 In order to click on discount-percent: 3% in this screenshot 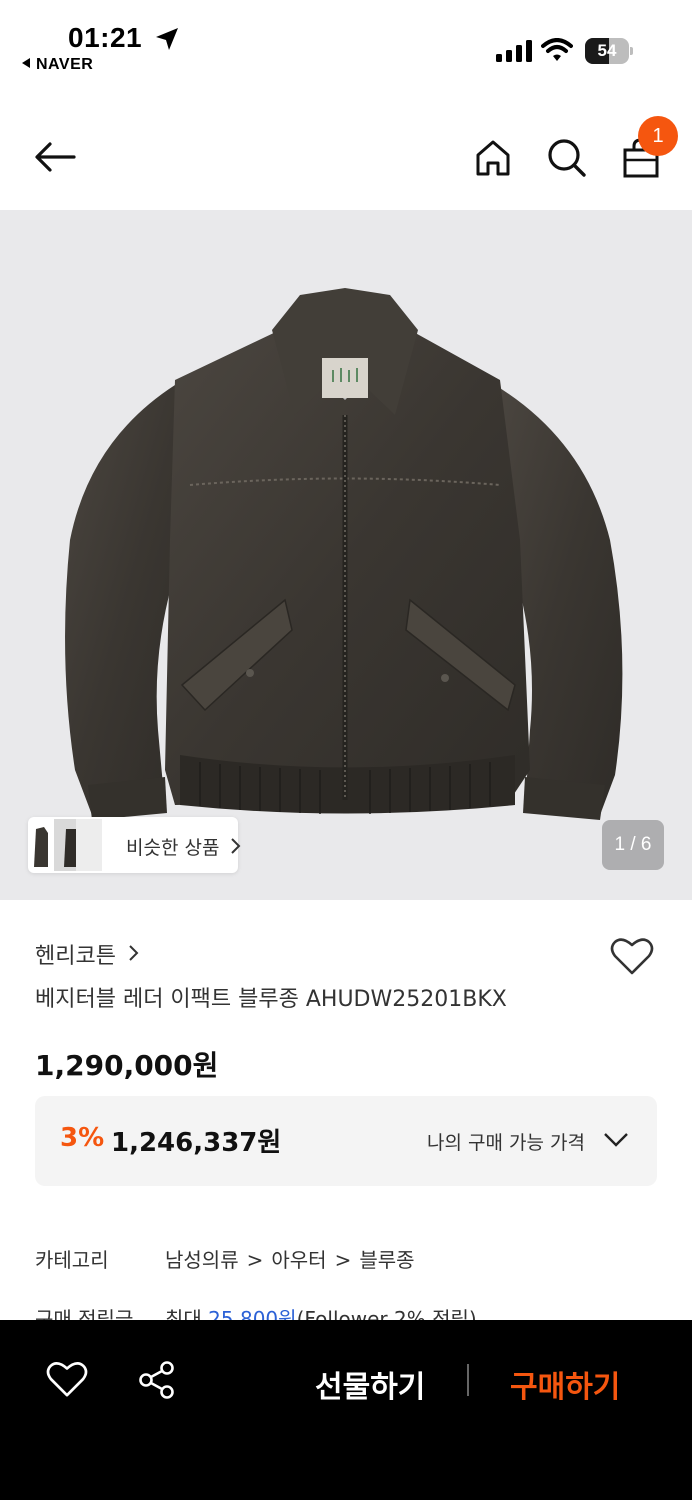, I will do `click(82, 1138)`.